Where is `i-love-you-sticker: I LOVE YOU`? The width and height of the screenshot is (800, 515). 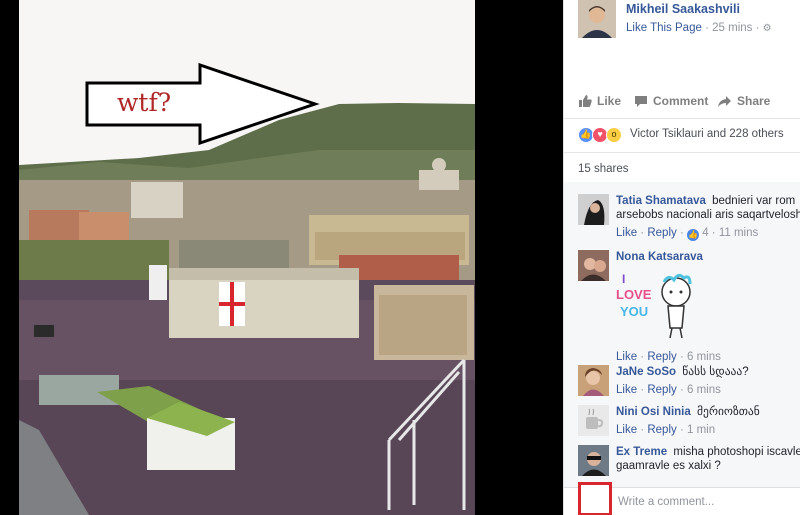 i-love-you-sticker: I LOVE YOU is located at coordinates (708, 307).